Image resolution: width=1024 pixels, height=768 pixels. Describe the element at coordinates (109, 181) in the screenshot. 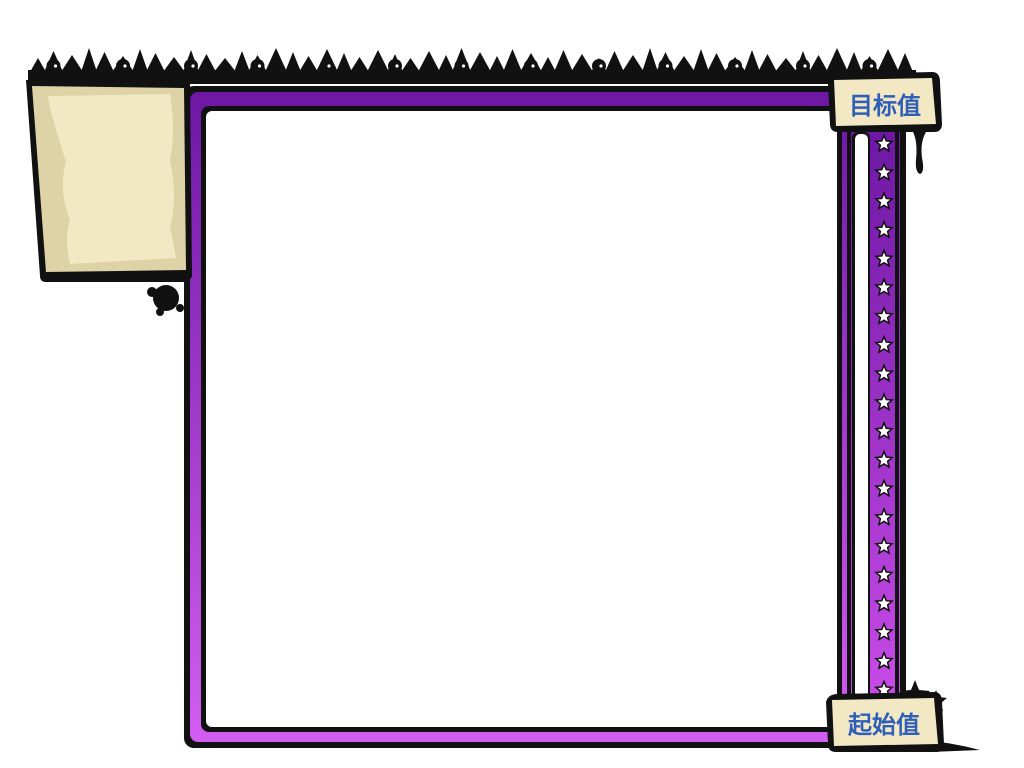

I see `parchment-note` at that location.